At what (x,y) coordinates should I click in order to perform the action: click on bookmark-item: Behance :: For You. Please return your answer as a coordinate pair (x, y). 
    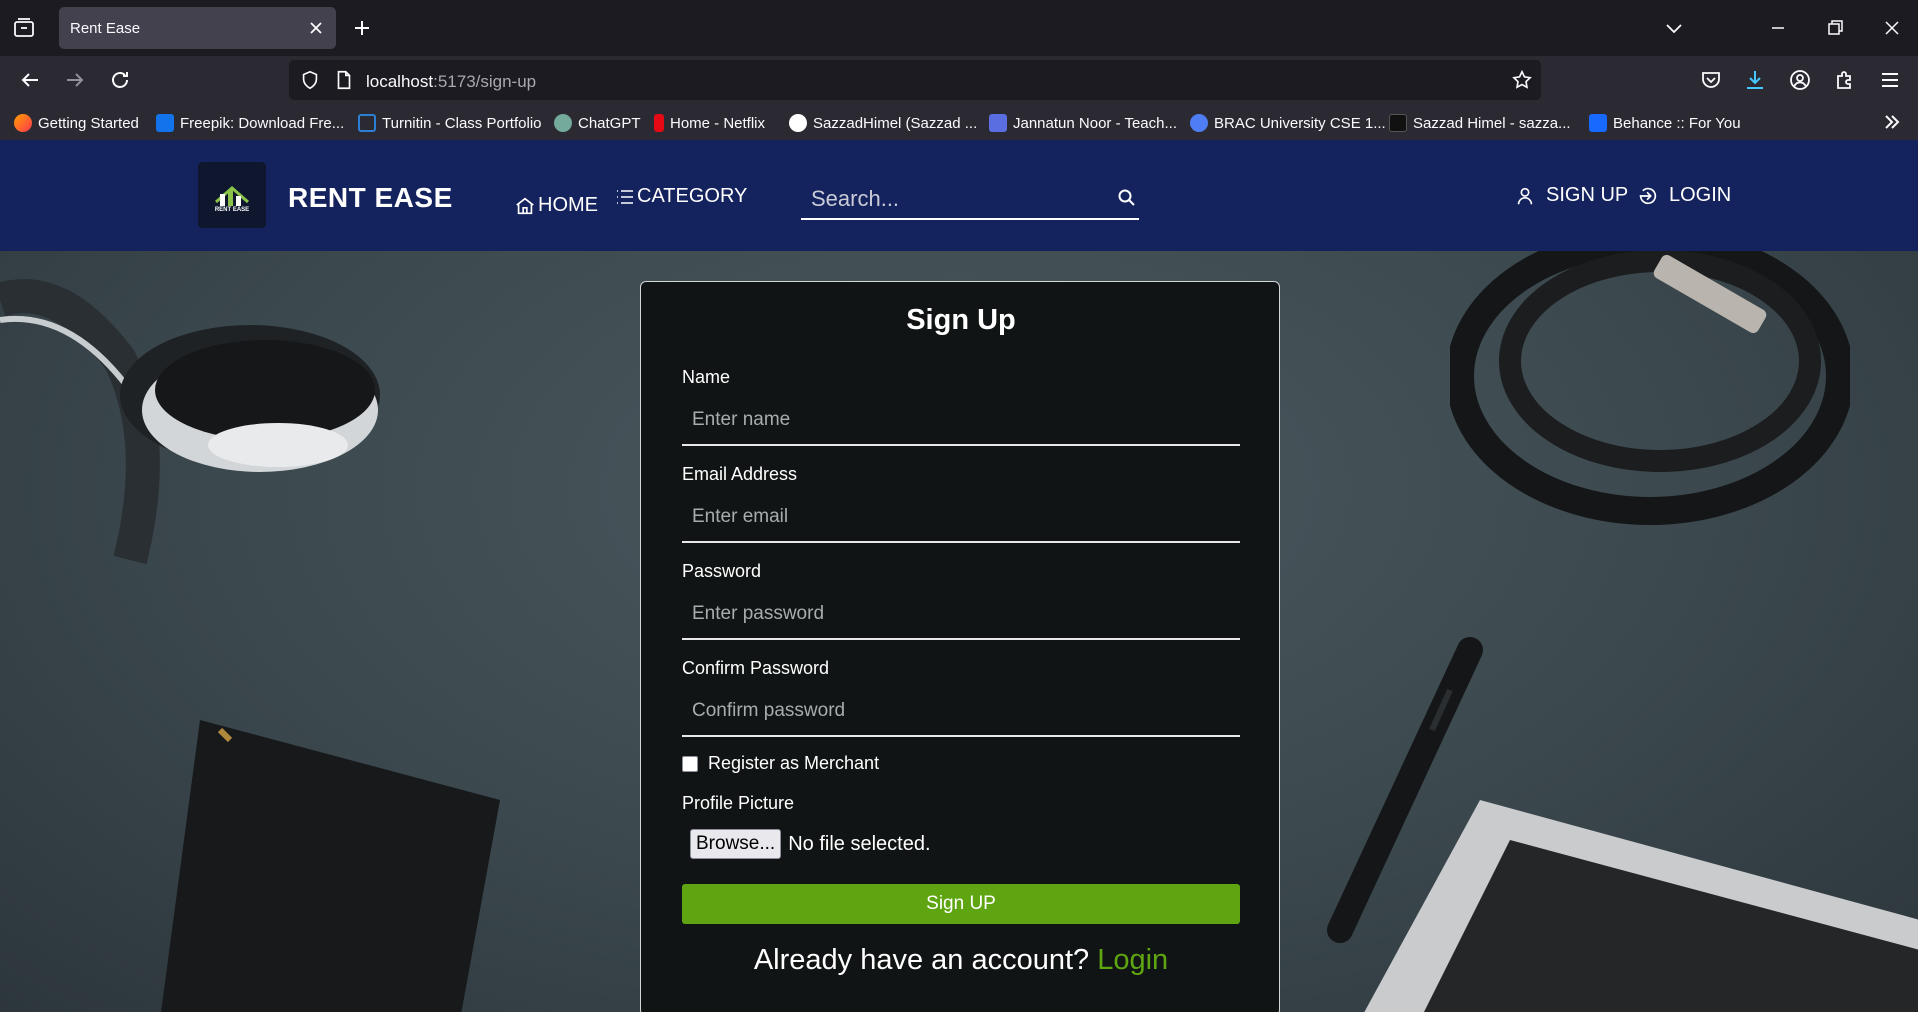
    Looking at the image, I should click on (1665, 123).